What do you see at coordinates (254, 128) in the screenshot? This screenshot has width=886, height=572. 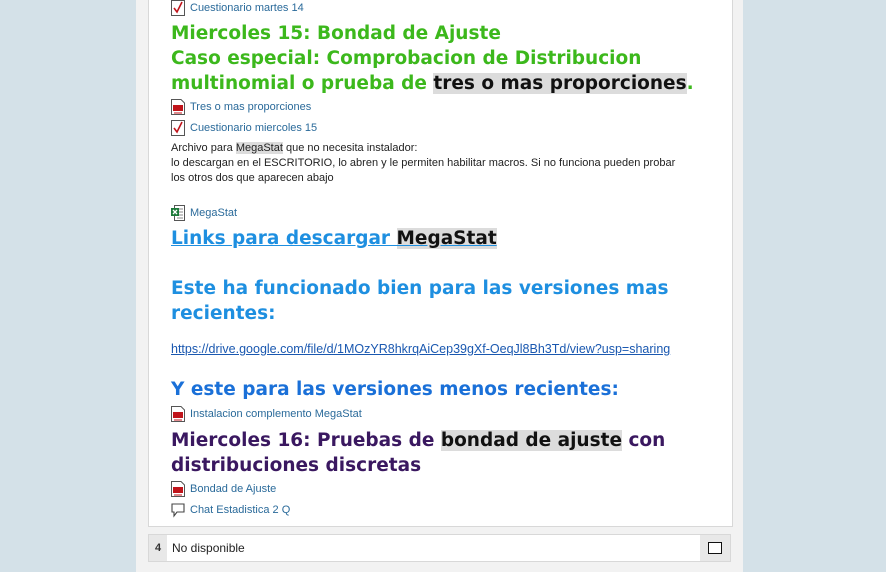 I see `activity-label: Cuestionario miercoles 15` at bounding box center [254, 128].